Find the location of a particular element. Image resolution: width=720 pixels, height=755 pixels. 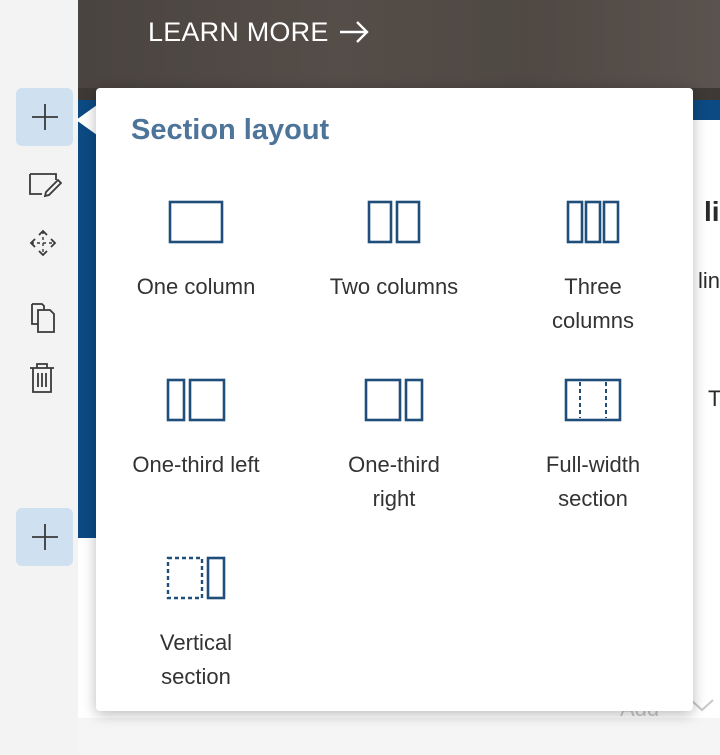

one-third-right-option: One-third right is located at coordinates (394, 447).